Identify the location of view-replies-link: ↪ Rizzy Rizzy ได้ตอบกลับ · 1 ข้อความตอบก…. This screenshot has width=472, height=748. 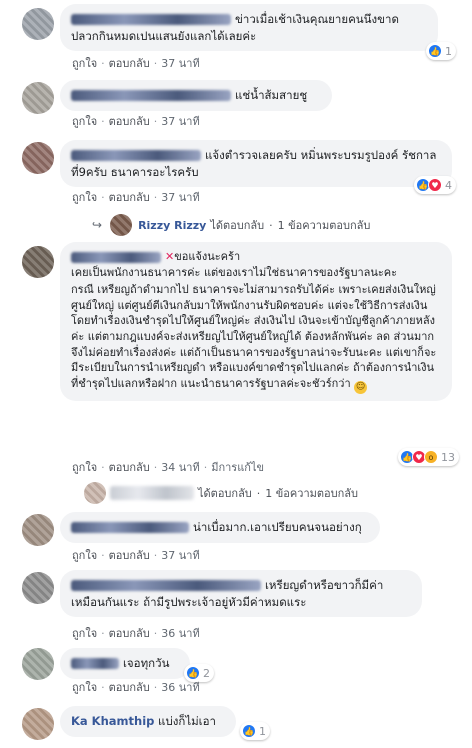
(231, 225).